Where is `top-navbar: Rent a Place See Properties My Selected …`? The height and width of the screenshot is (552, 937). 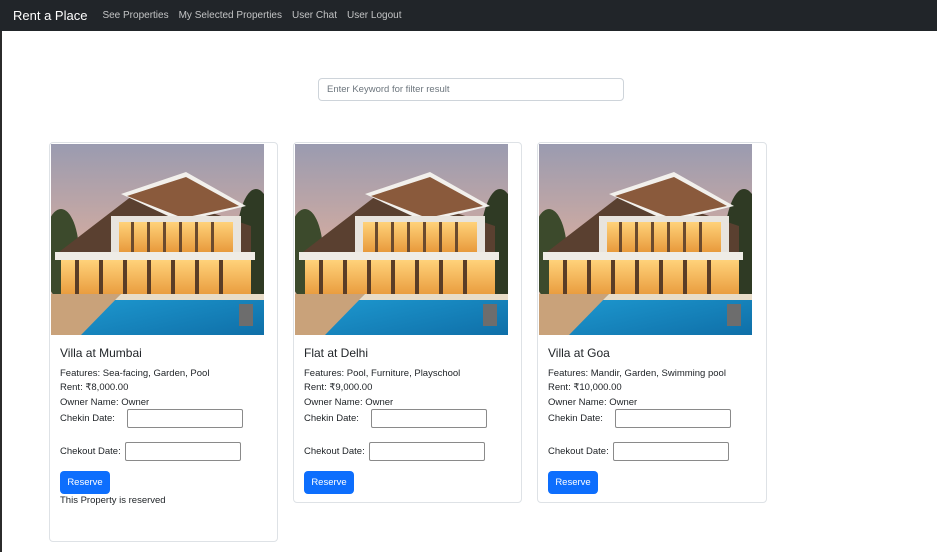 top-navbar: Rent a Place See Properties My Selected … is located at coordinates (468, 15).